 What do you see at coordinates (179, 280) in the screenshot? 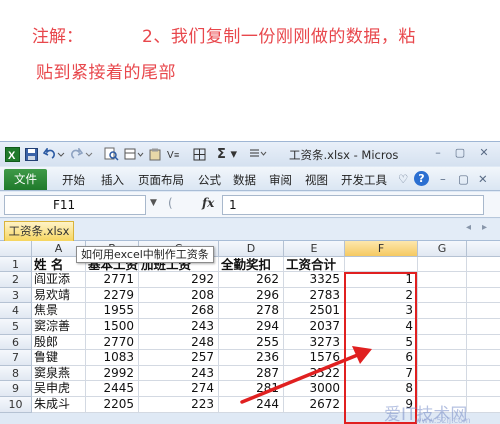
I see `cell-c2: 292` at bounding box center [179, 280].